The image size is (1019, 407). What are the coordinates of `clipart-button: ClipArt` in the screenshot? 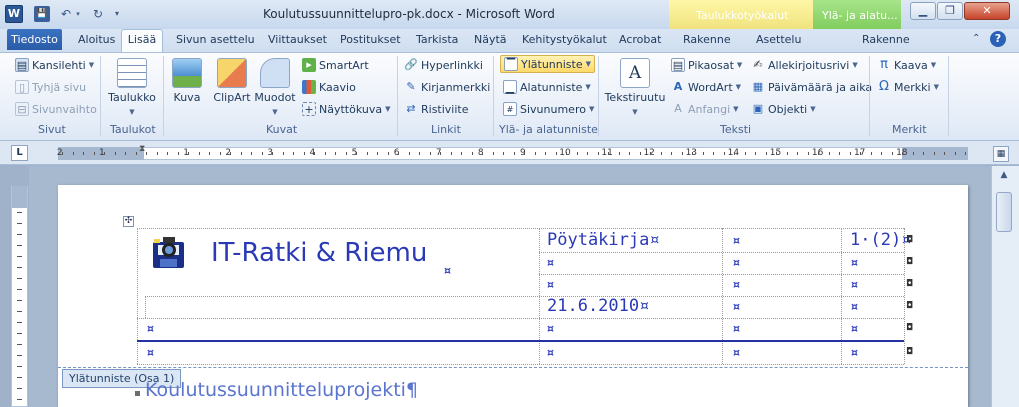 It's located at (232, 81).